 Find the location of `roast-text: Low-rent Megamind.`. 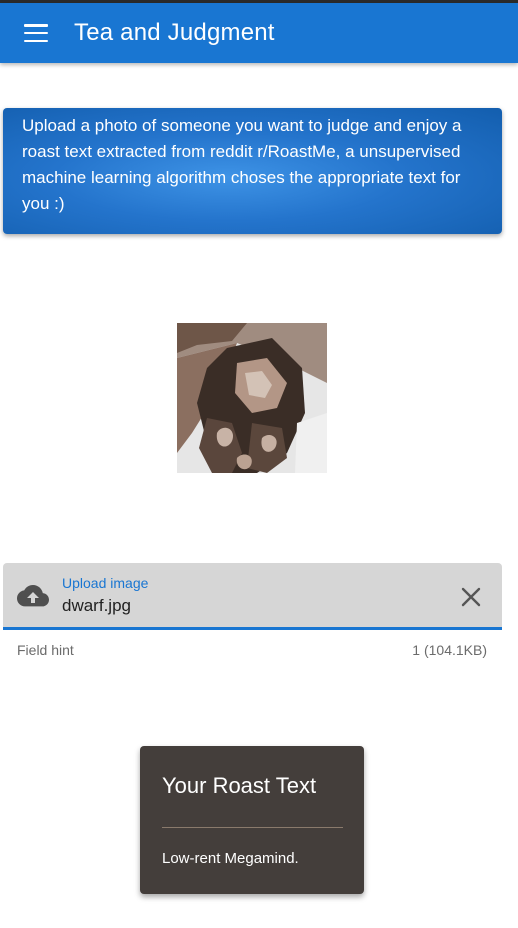

roast-text: Low-rent Megamind. is located at coordinates (230, 858).